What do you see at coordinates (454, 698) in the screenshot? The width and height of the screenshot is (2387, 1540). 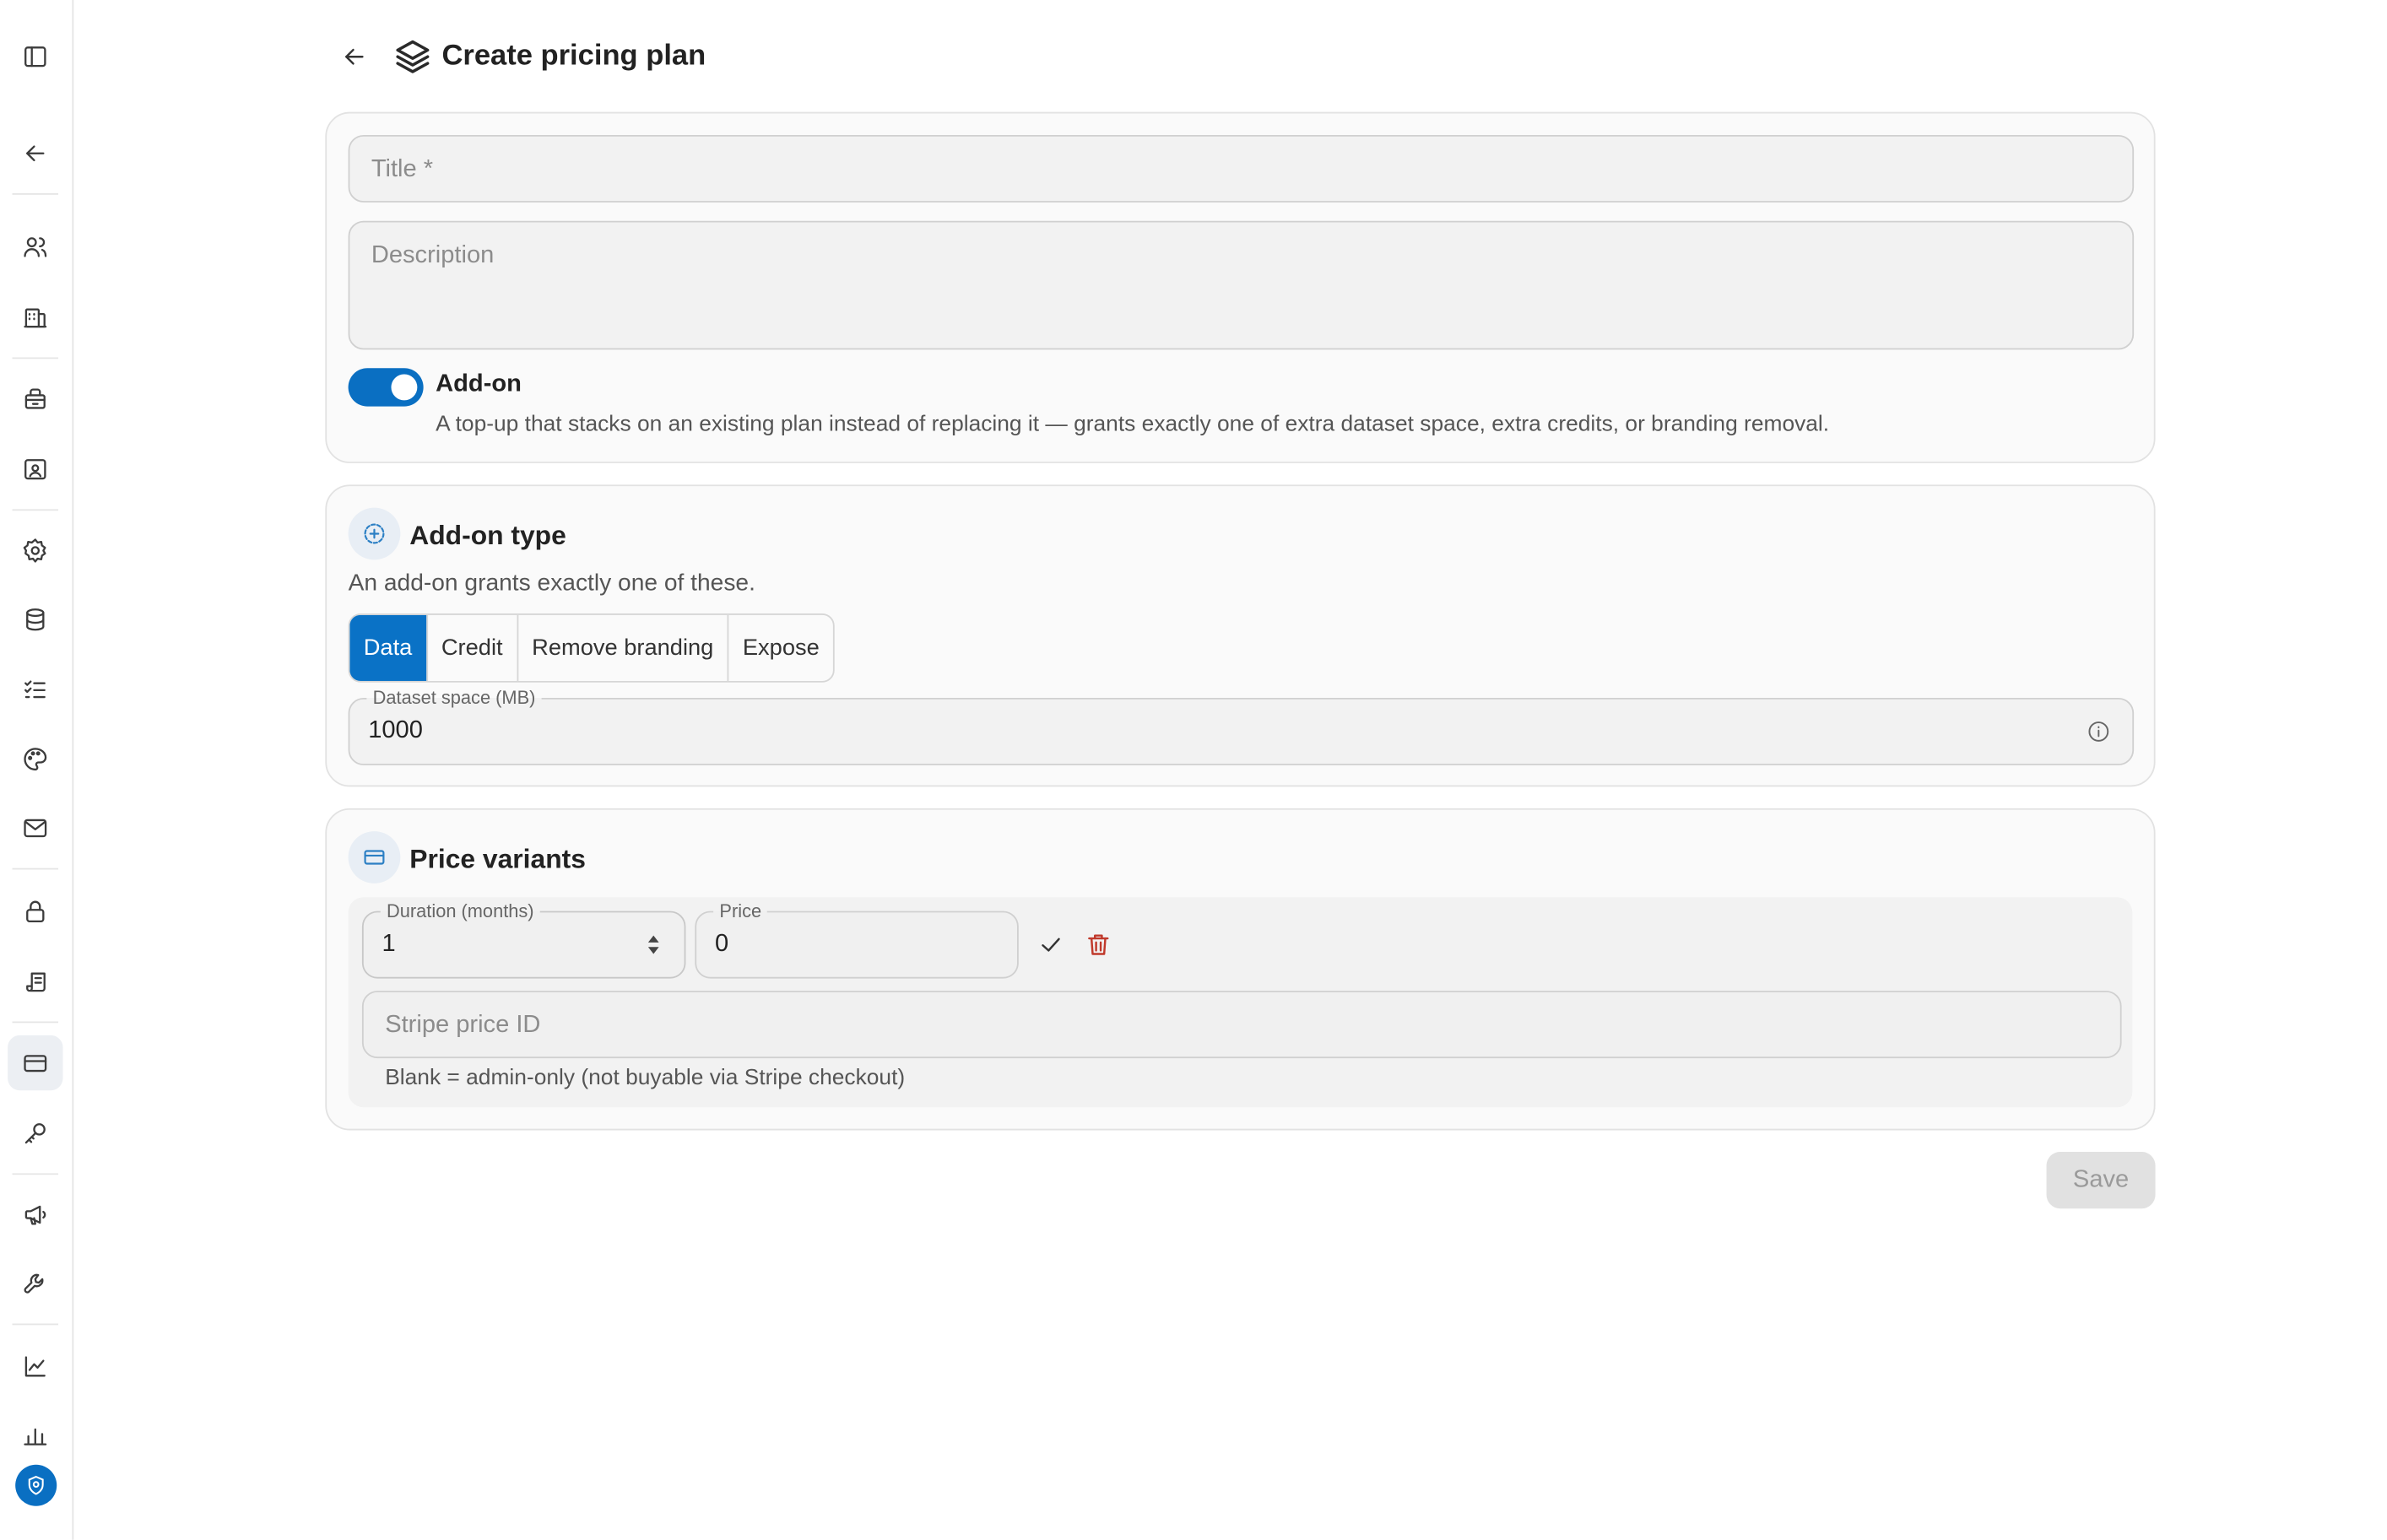 I see `dataset-space-label: Dataset space (MB)` at bounding box center [454, 698].